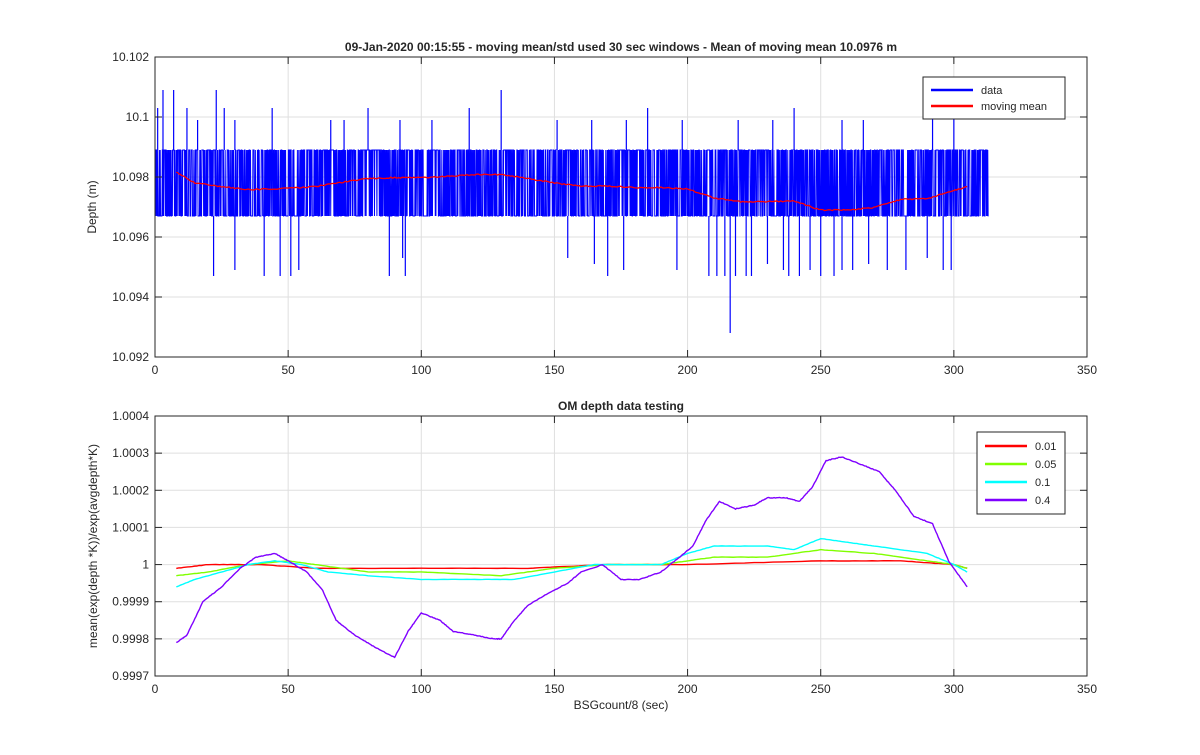 The width and height of the screenshot is (1200, 755). Describe the element at coordinates (130, 416) in the screenshot. I see `y-tick-label: 1.0004` at that location.